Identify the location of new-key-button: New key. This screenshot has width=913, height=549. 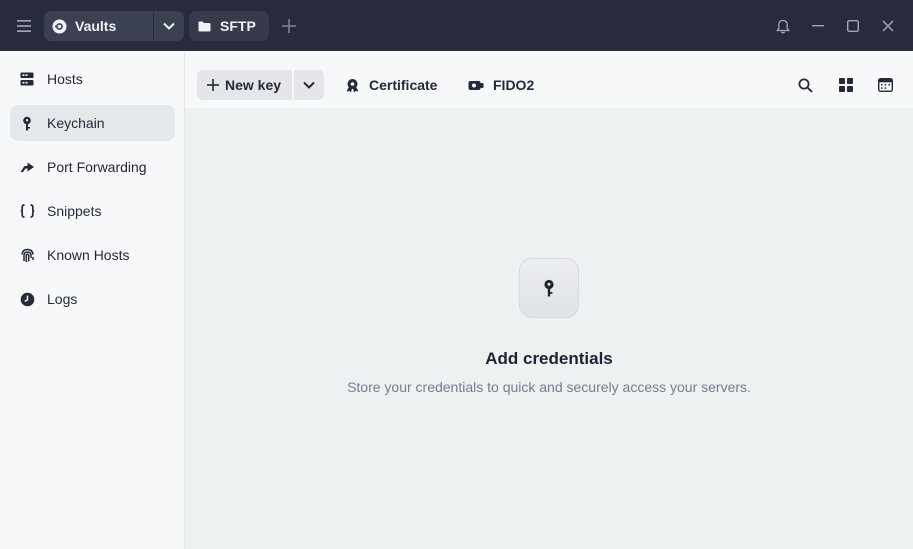
(244, 85).